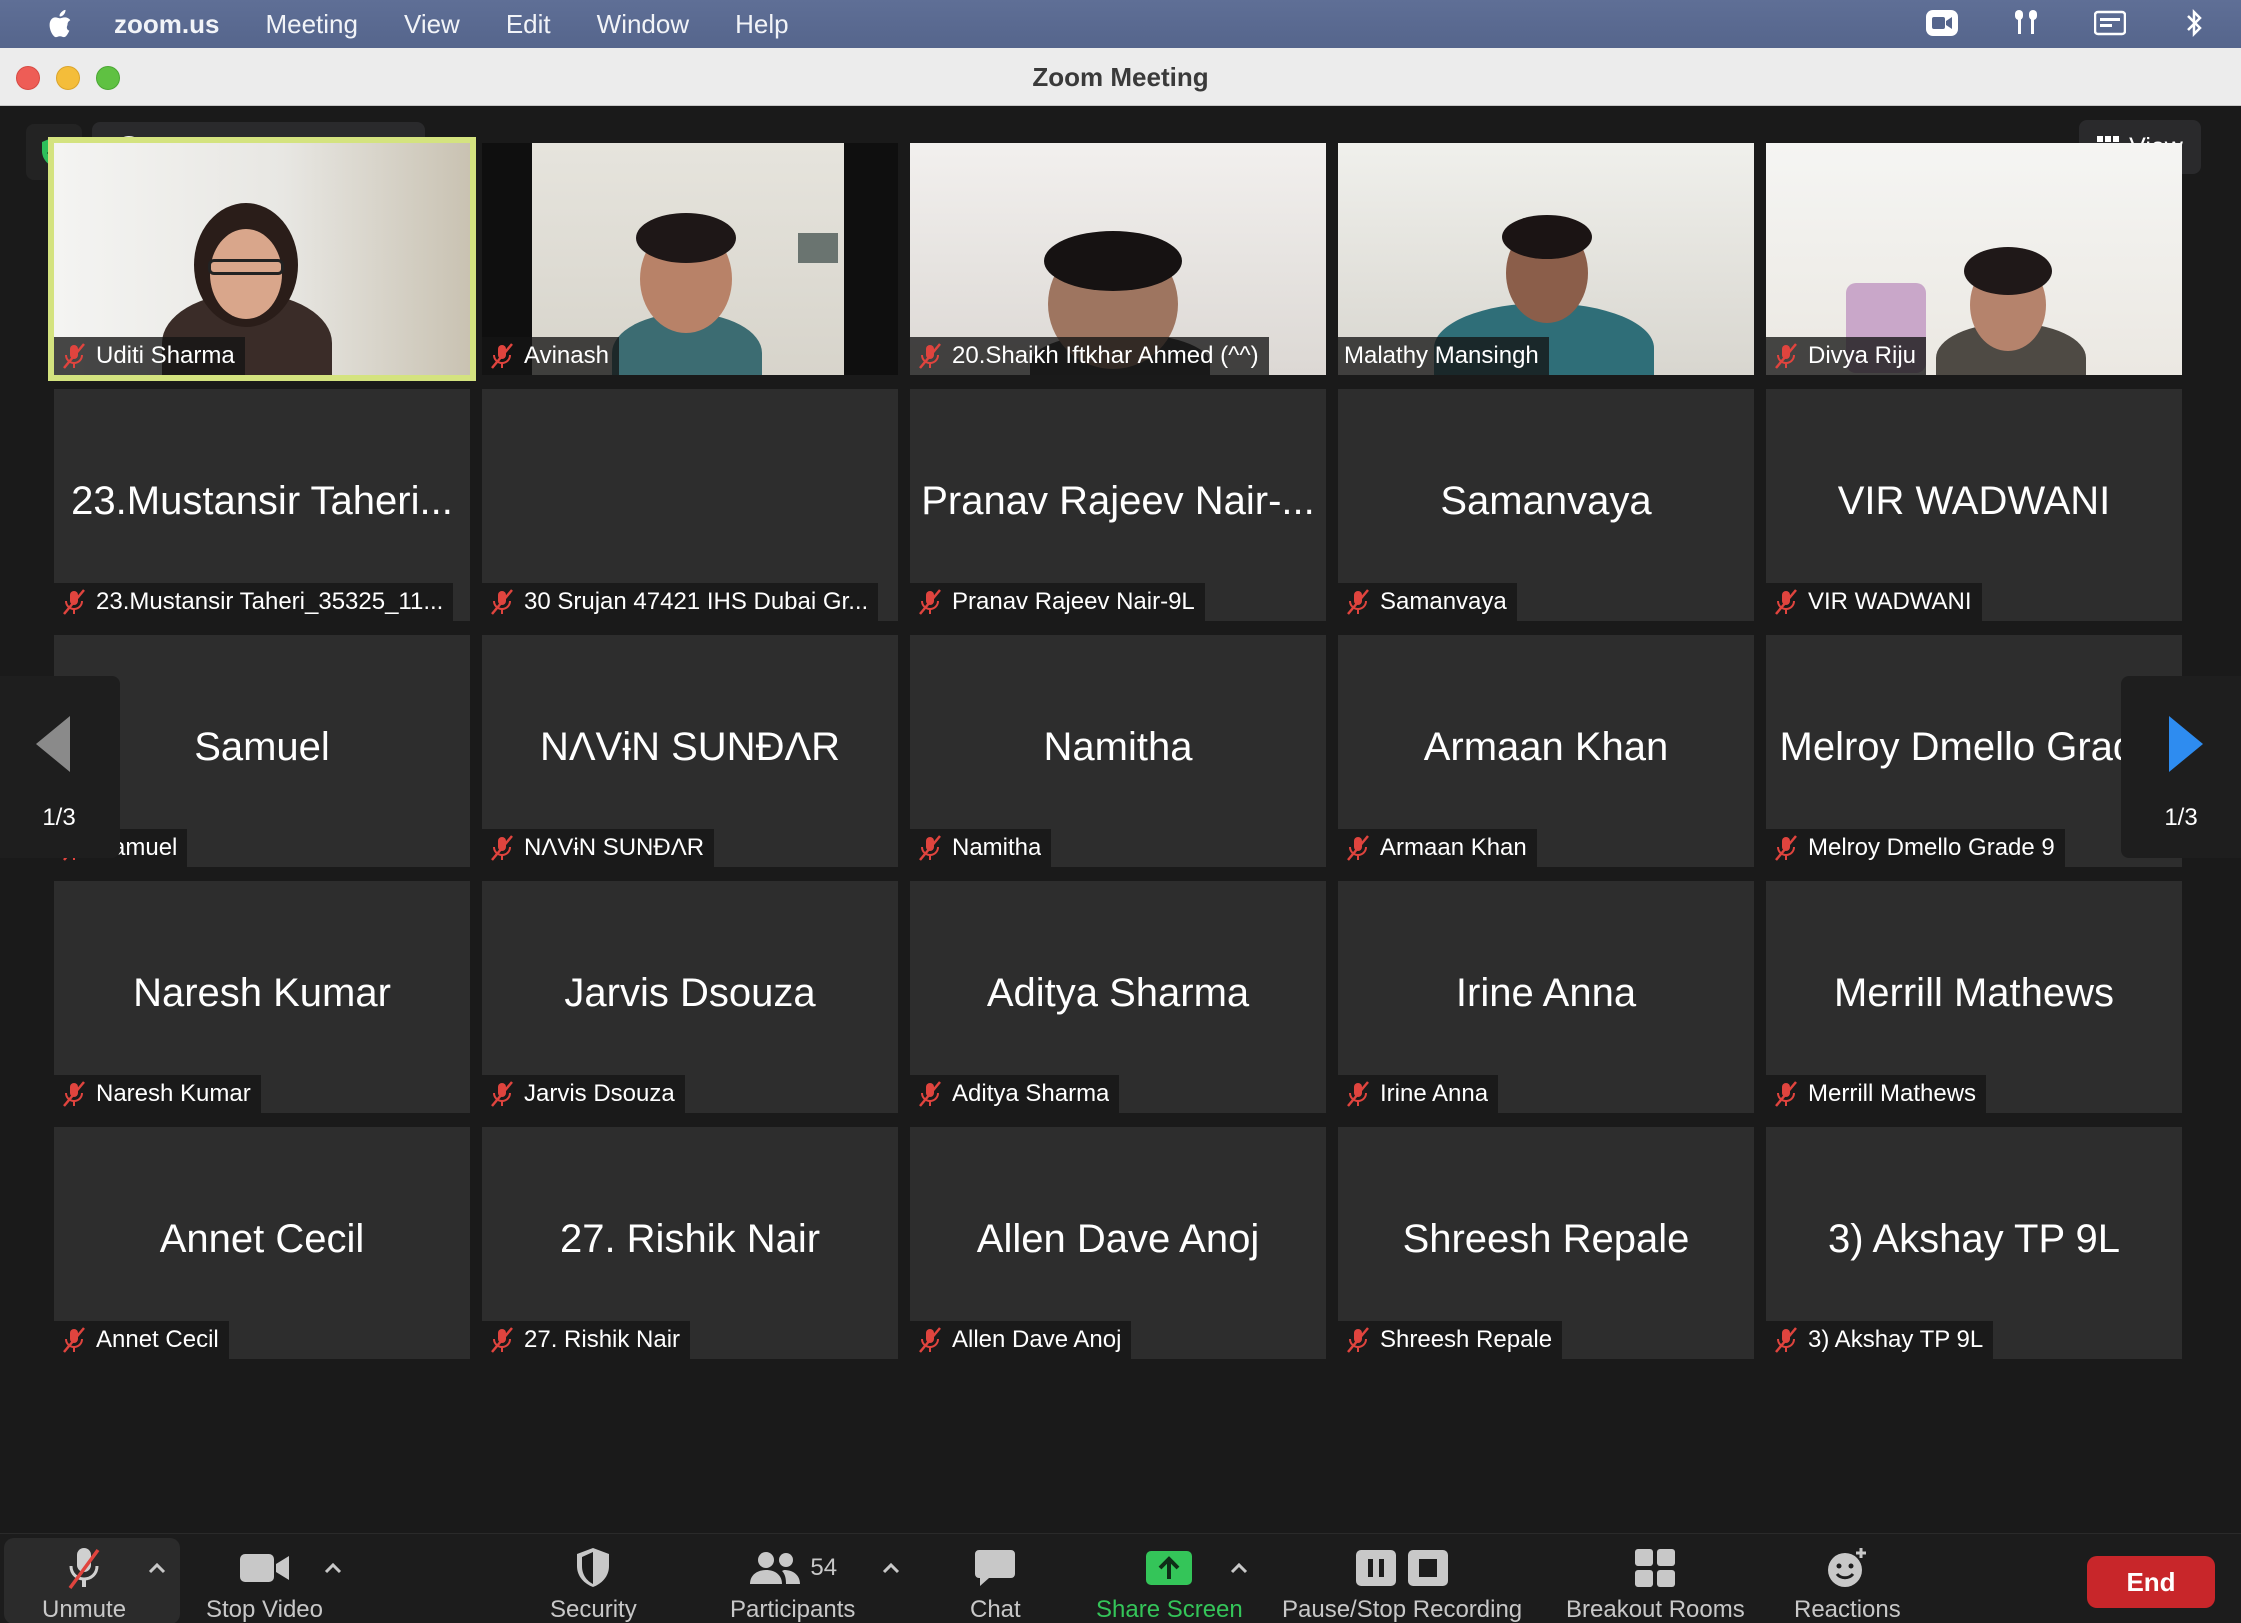 This screenshot has width=2241, height=1623. I want to click on menu-extra-icon, so click(2110, 23).